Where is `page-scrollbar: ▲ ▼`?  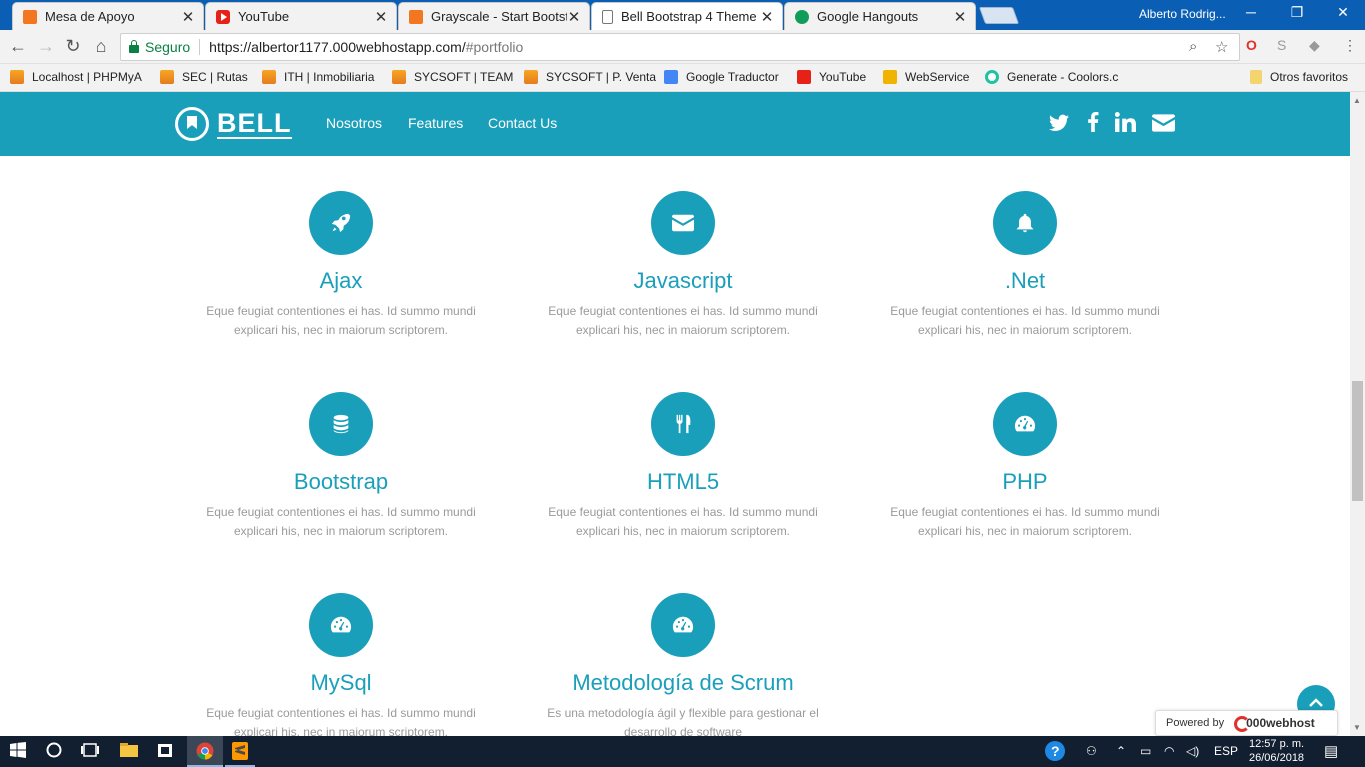
page-scrollbar: ▲ ▼ is located at coordinates (1357, 414).